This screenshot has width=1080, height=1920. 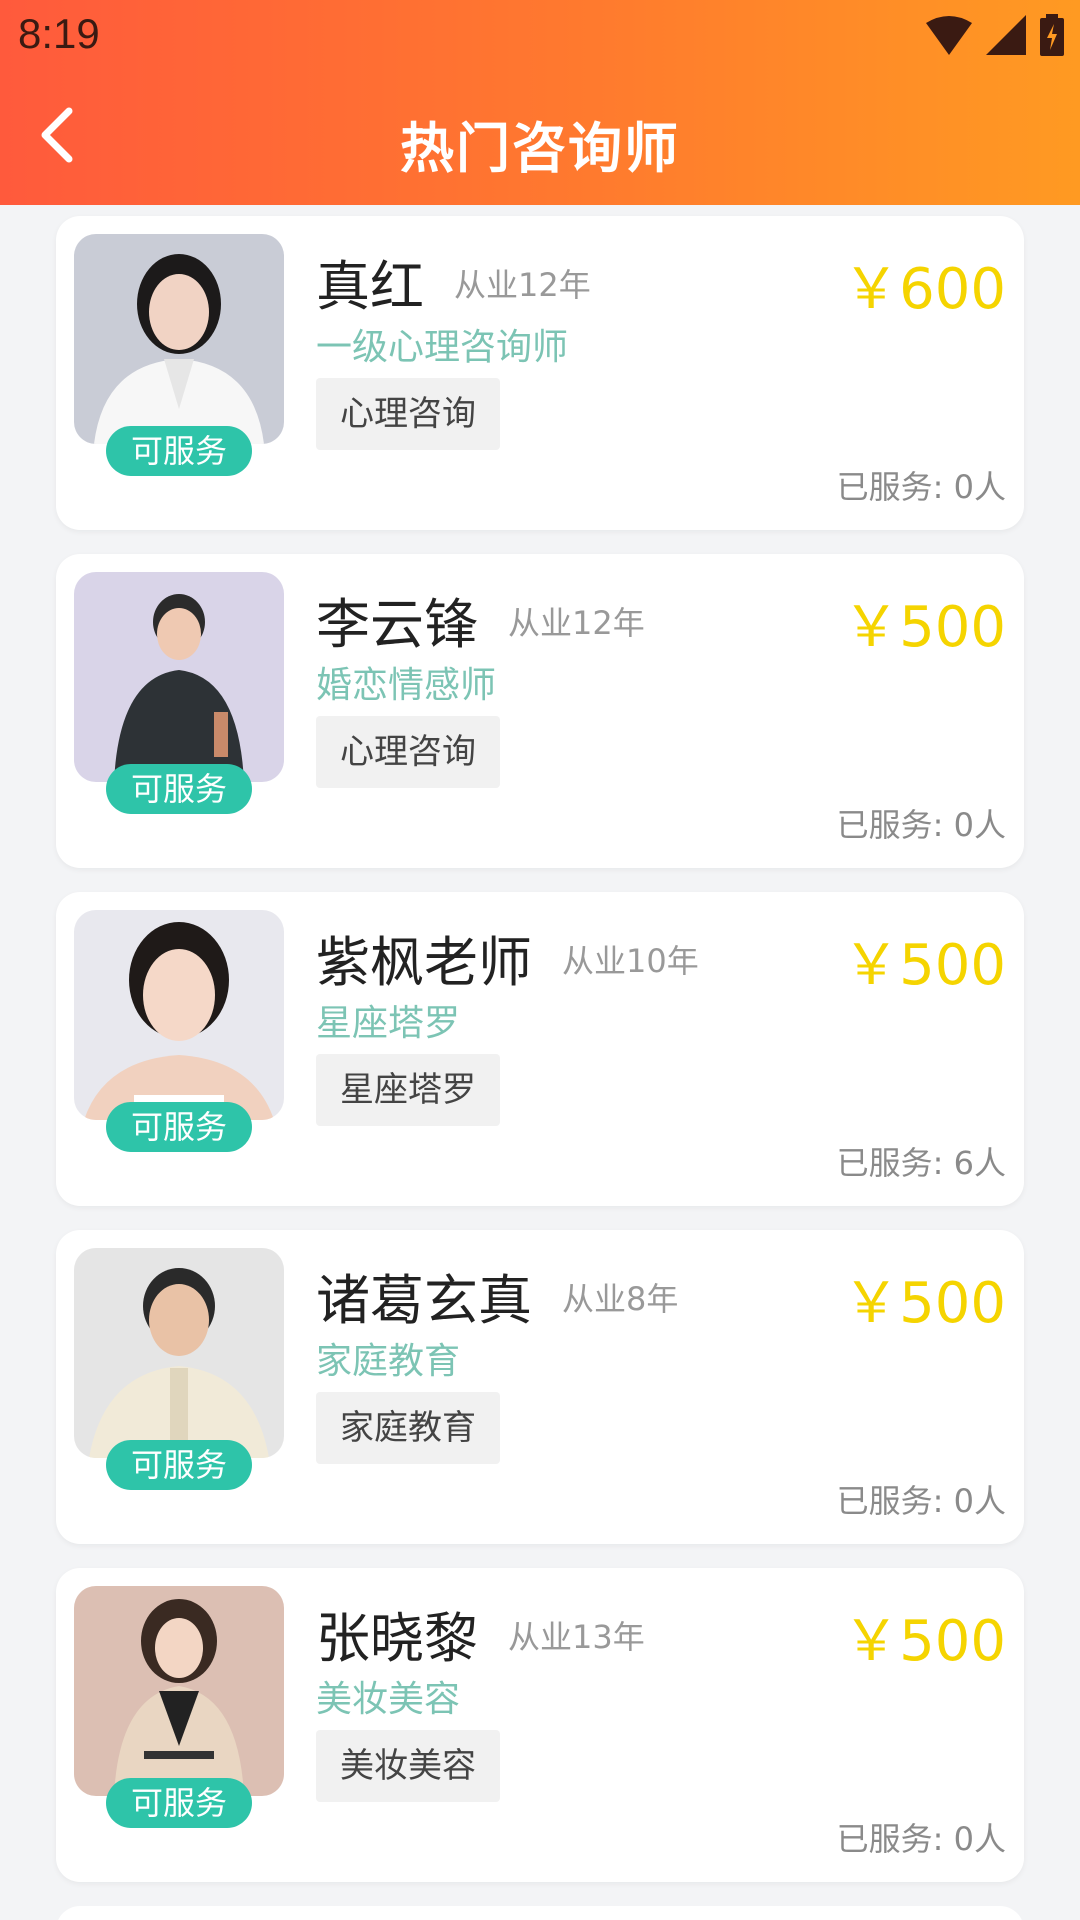 I want to click on counselor-title: 家庭教育, so click(x=388, y=1361).